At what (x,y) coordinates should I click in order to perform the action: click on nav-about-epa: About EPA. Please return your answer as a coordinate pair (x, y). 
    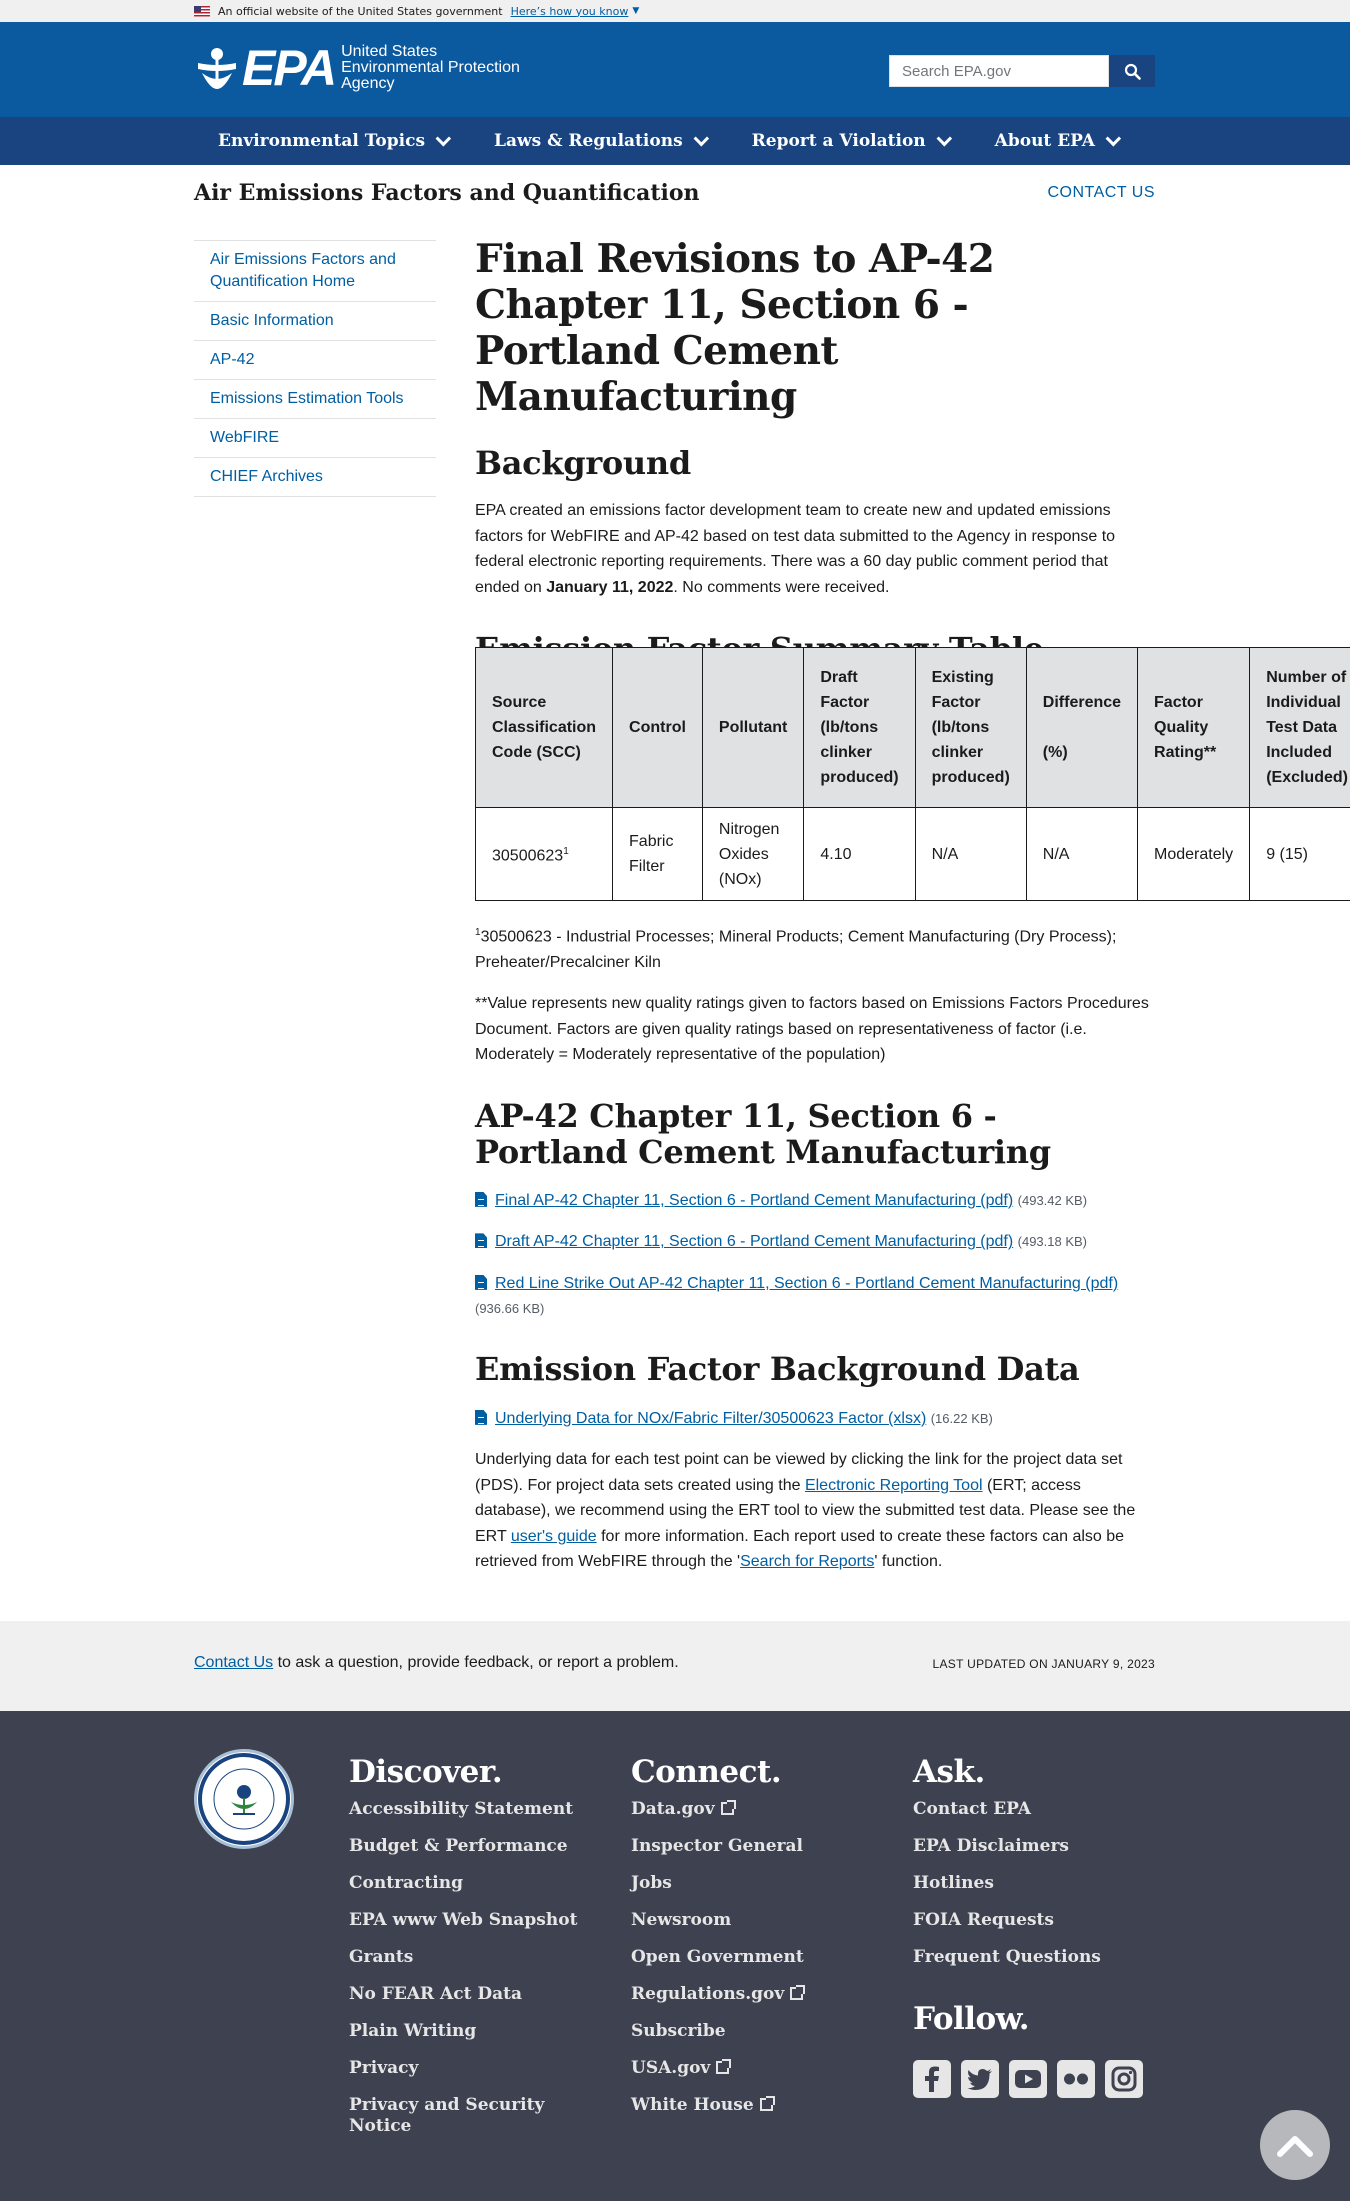
    Looking at the image, I should click on (1055, 141).